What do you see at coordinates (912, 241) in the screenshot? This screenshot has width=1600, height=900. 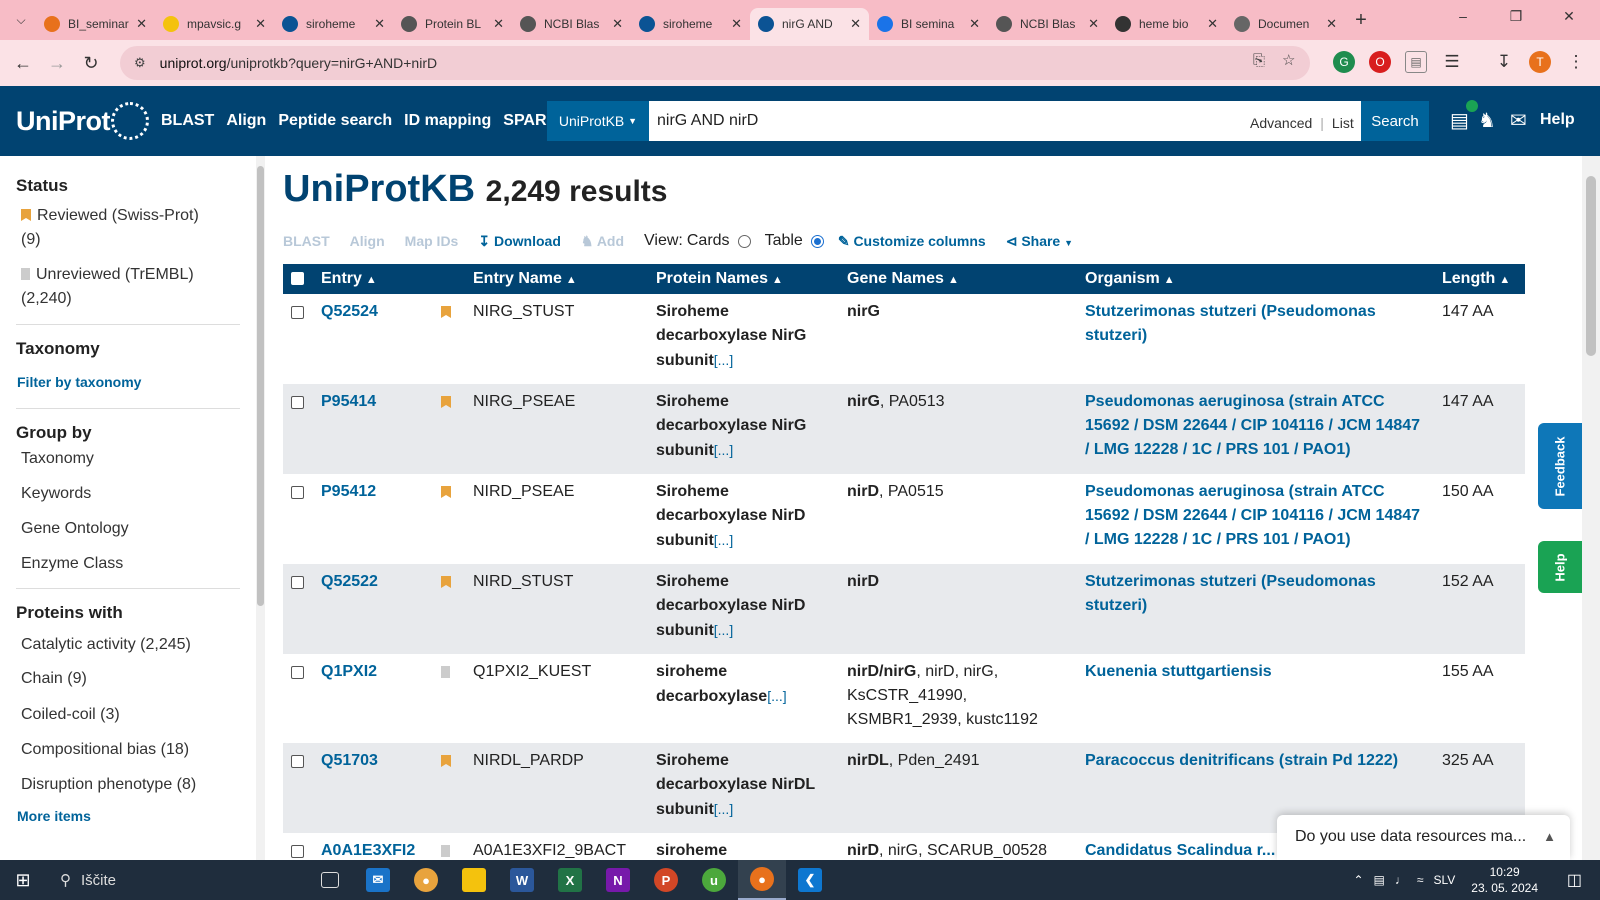 I see `customize-columns-button: ✎ Customize columns` at bounding box center [912, 241].